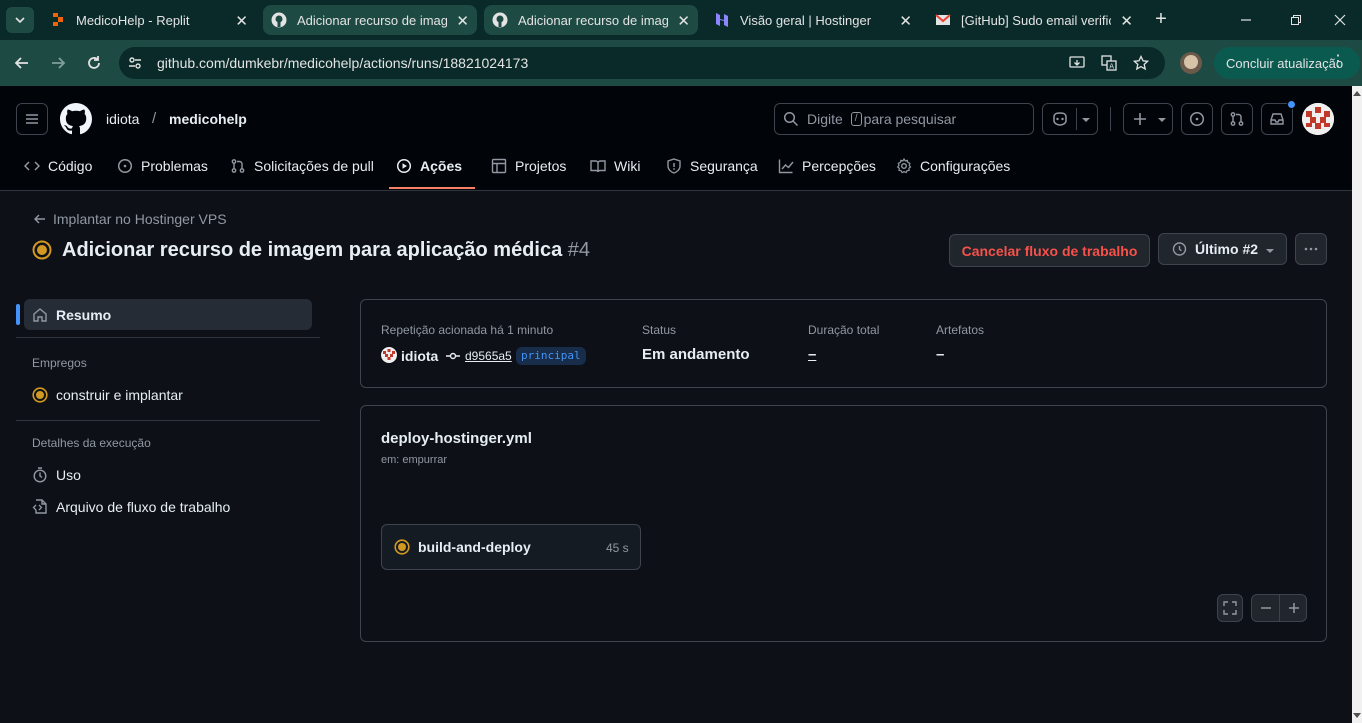 This screenshot has width=1362, height=723. Describe the element at coordinates (827, 166) in the screenshot. I see `tab-insights: Percepções` at that location.